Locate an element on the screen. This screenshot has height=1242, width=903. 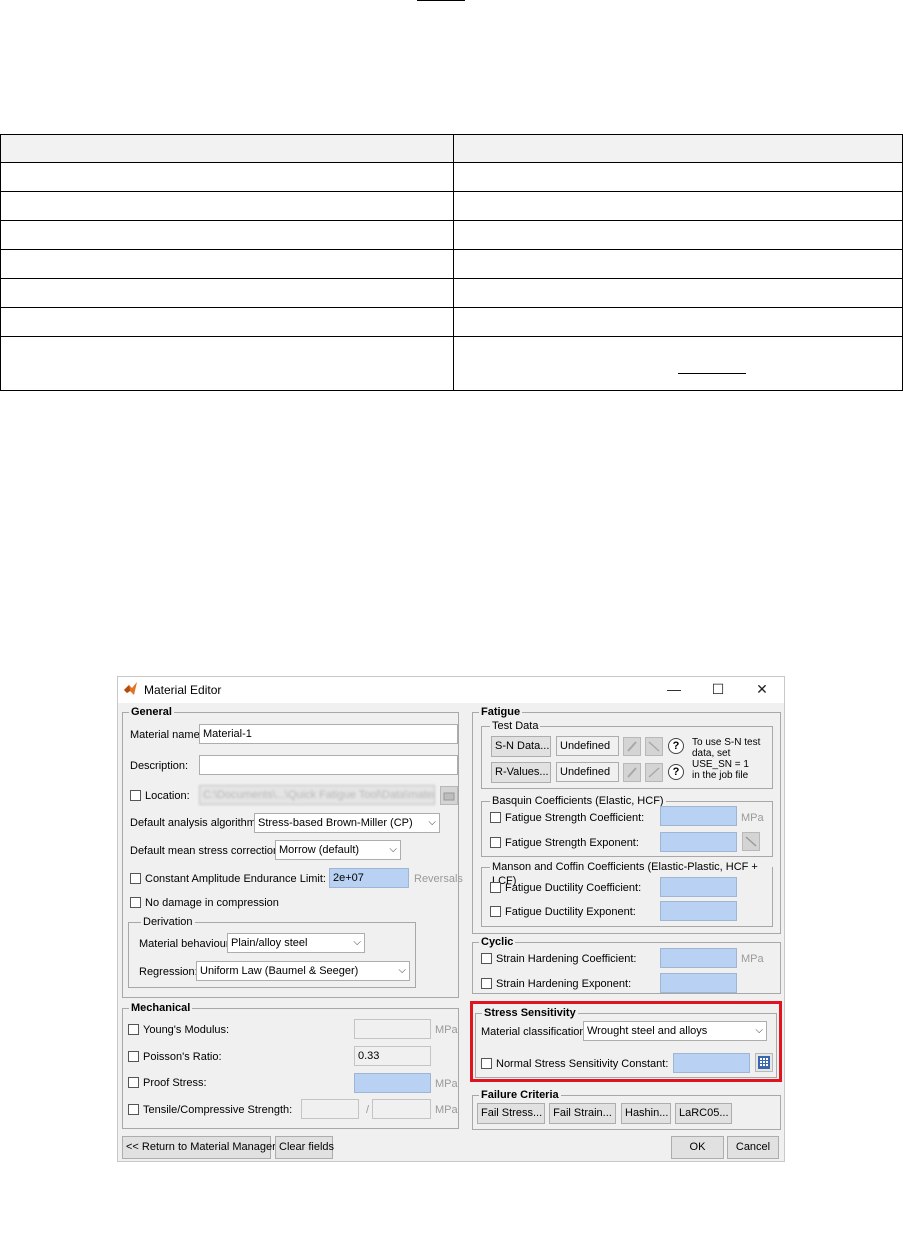
cael-checkbox is located at coordinates (135, 878).